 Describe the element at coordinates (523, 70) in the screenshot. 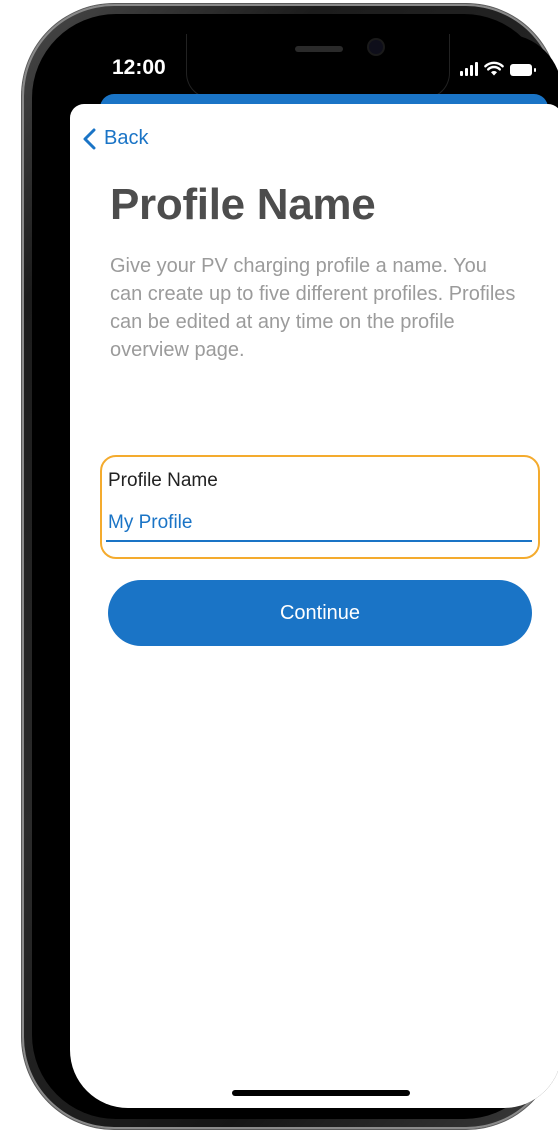

I see `battery-icon` at that location.